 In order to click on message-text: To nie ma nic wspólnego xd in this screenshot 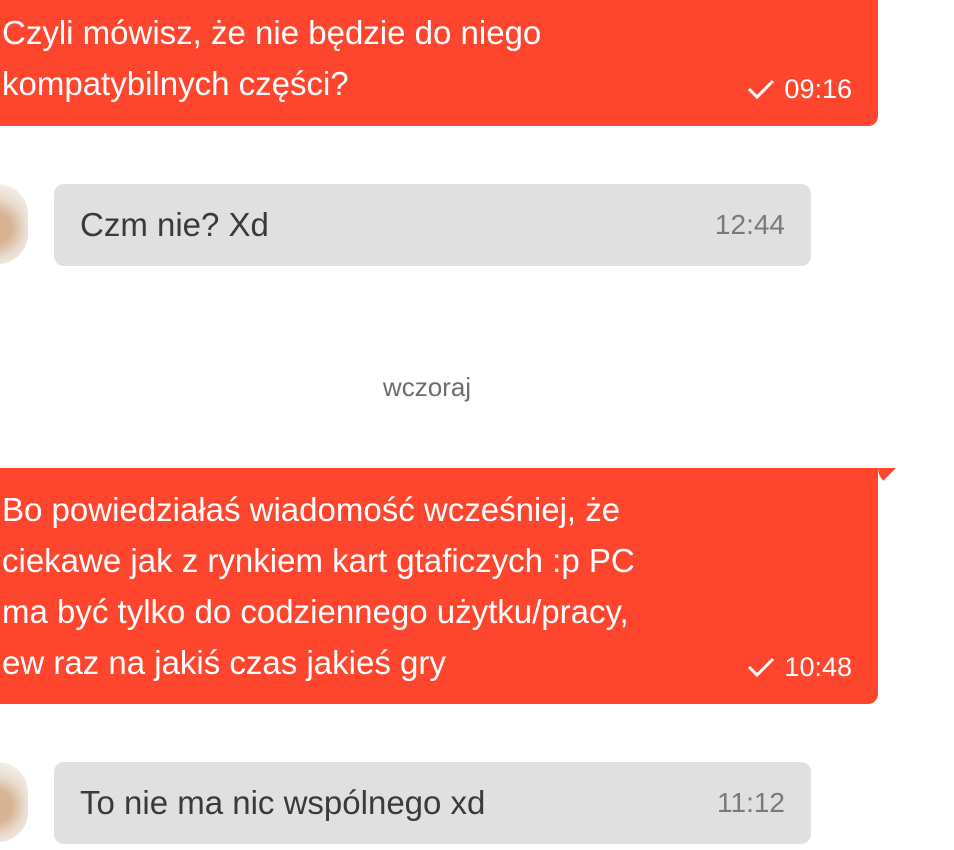, I will do `click(283, 802)`.